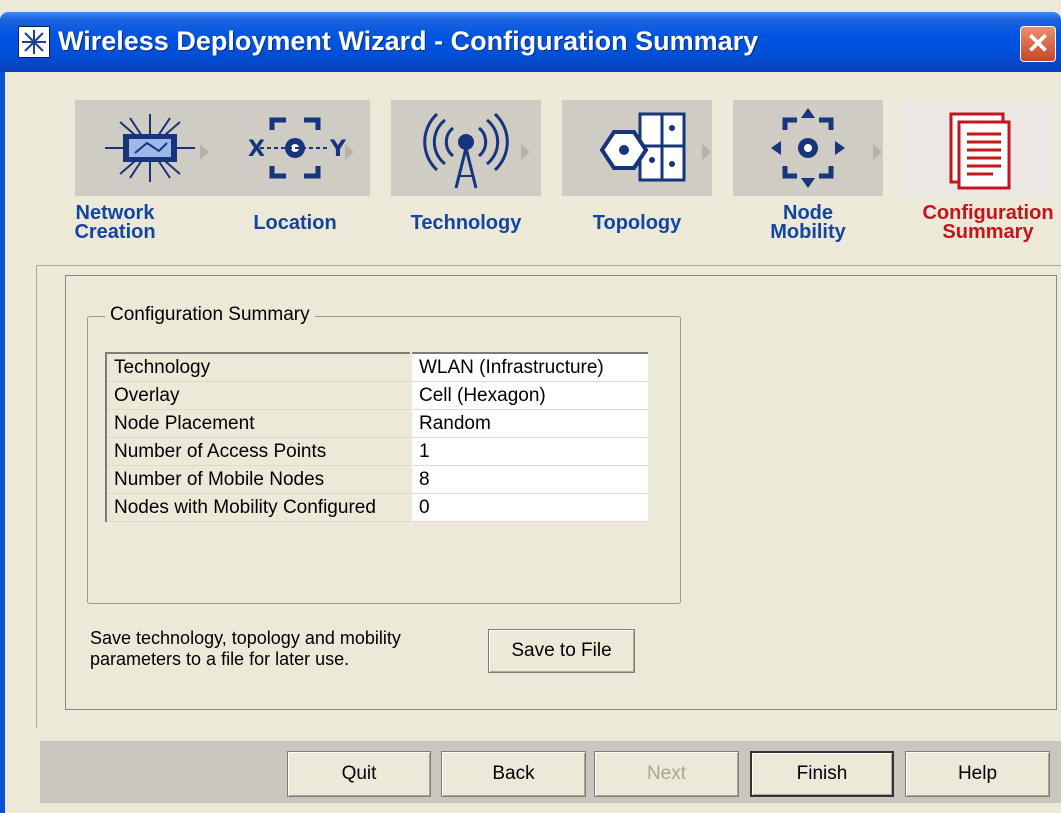 This screenshot has height=813, width=1061. What do you see at coordinates (34, 42) in the screenshot?
I see `app-icon` at bounding box center [34, 42].